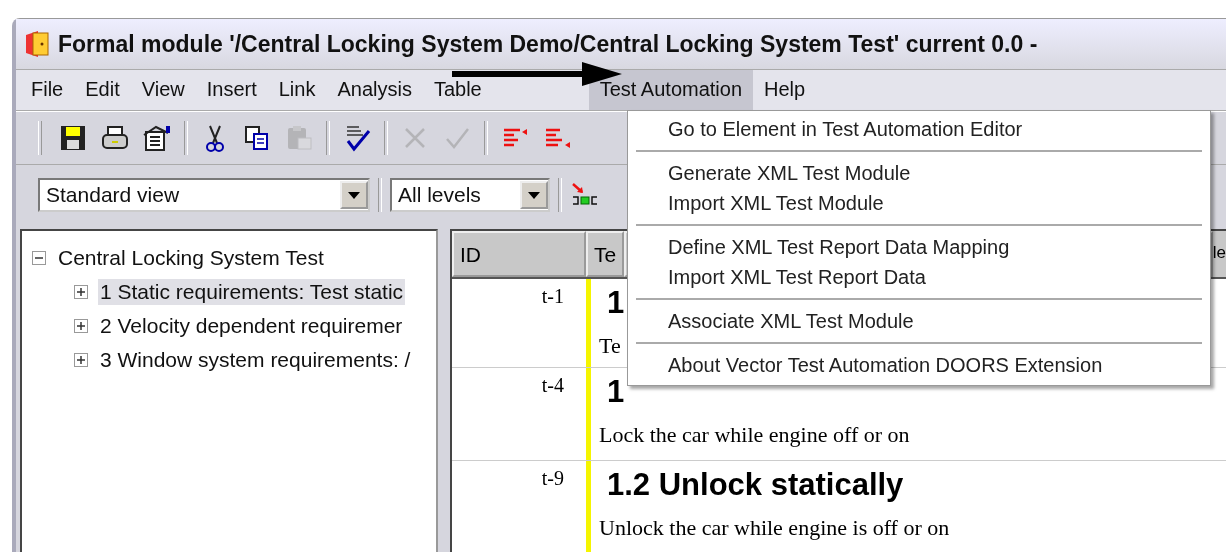 This screenshot has height=552, width=1226. What do you see at coordinates (919, 174) in the screenshot?
I see `menu-item: Generate XML Test Module` at bounding box center [919, 174].